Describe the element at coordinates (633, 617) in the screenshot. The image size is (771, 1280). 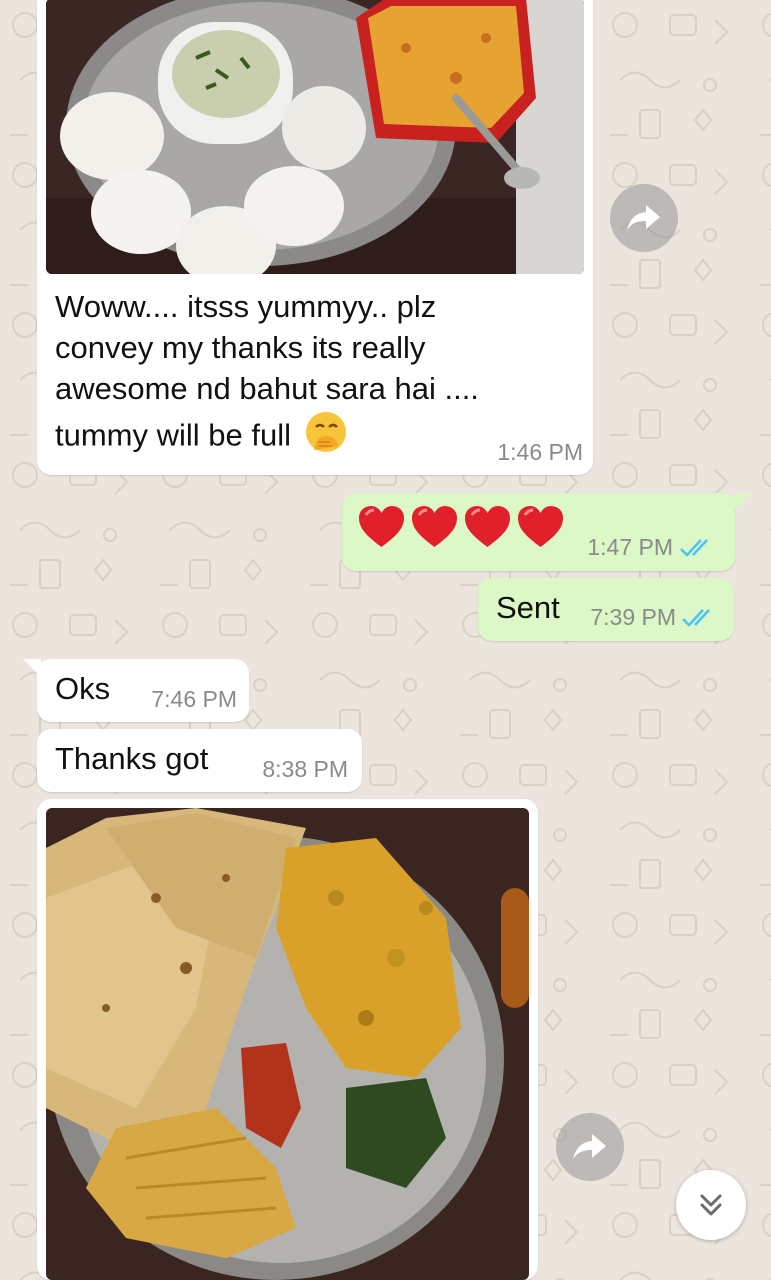
I see `message-time: 7:39 PM` at that location.